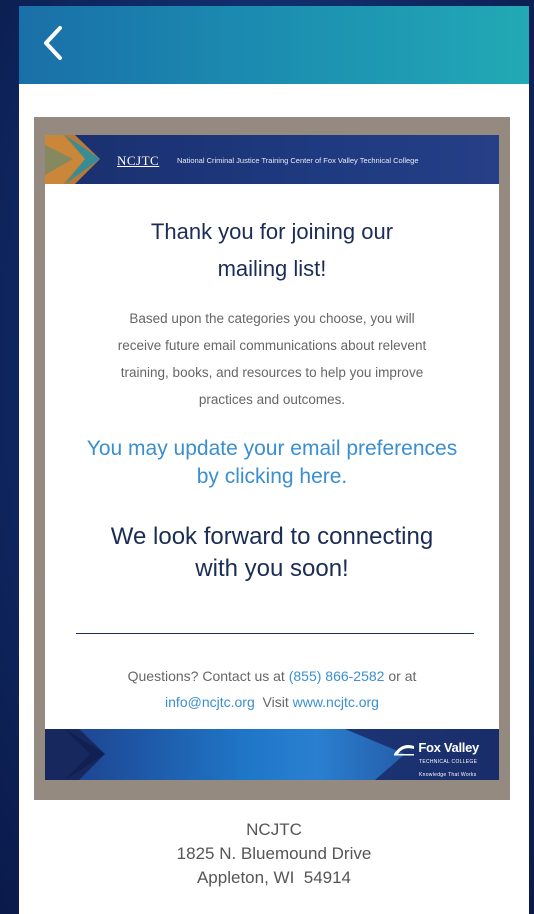 This screenshot has width=534, height=914. What do you see at coordinates (138, 160) in the screenshot?
I see `ncjtc-brand: NCJTC` at bounding box center [138, 160].